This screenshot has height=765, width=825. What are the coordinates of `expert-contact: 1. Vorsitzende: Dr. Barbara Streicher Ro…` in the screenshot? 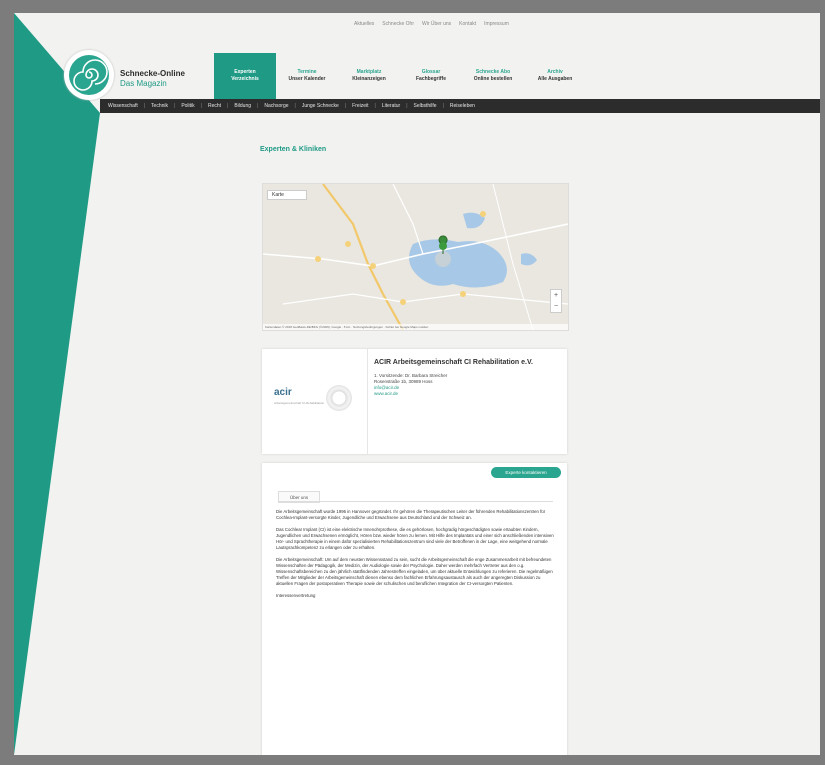 It's located at (410, 385).